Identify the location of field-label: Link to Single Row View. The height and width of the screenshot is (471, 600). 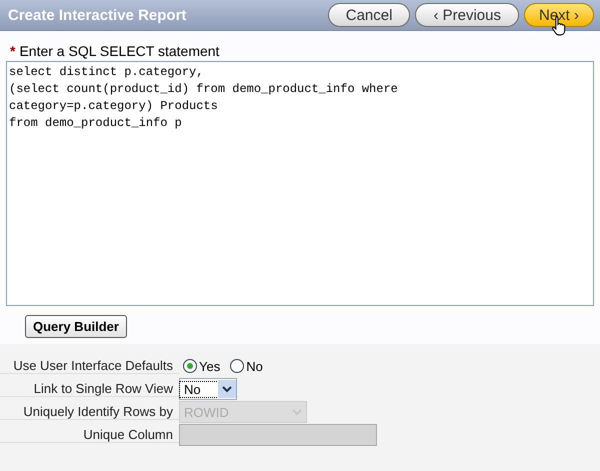
(89, 389).